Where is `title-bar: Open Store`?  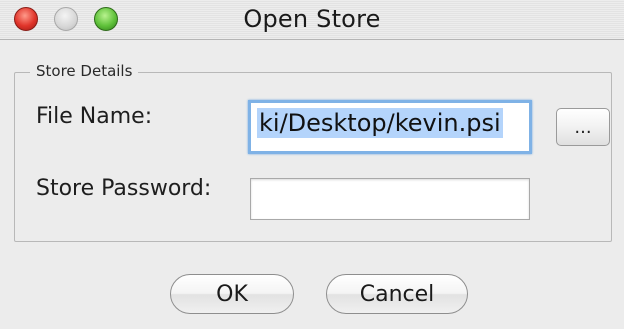 title-bar: Open Store is located at coordinates (312, 20).